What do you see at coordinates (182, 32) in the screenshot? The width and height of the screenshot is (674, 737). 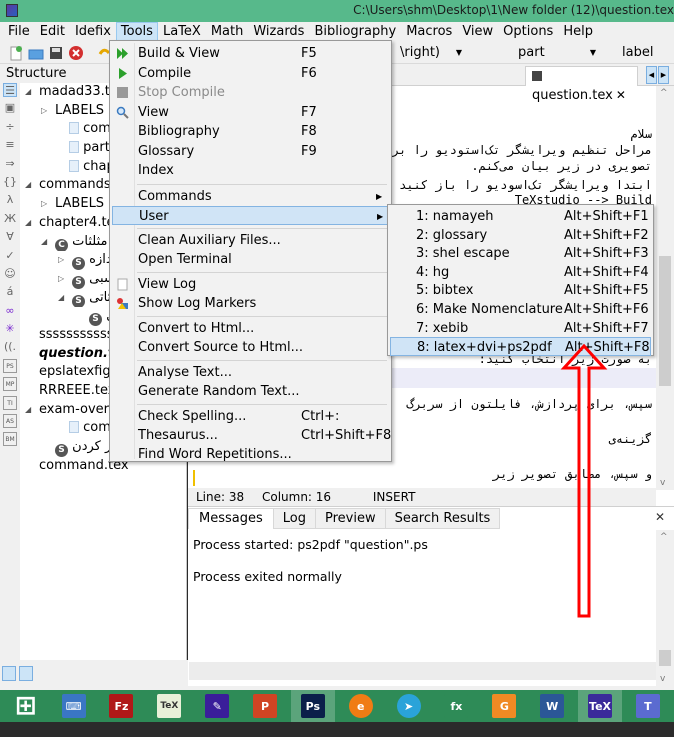 I see `menu-latex: LaTeX` at bounding box center [182, 32].